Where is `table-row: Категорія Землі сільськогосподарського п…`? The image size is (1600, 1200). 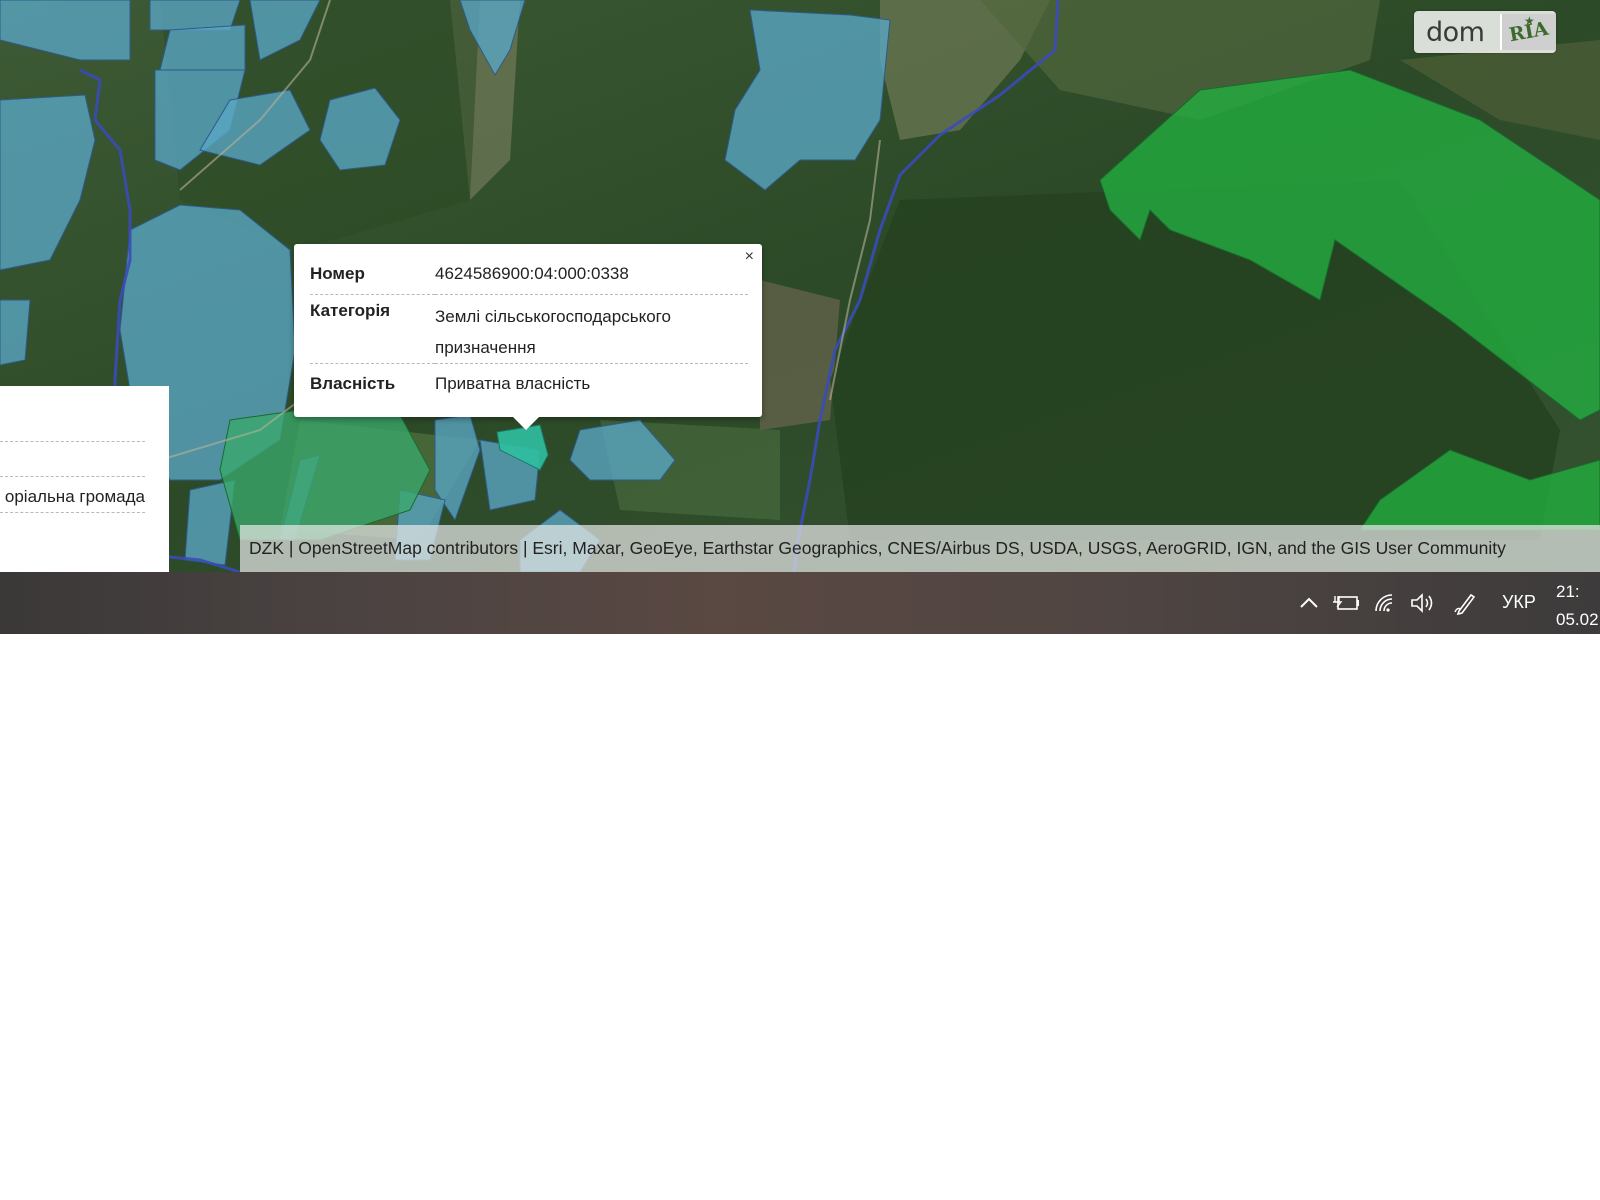 table-row: Категорія Землі сільськогосподарського п… is located at coordinates (529, 329).